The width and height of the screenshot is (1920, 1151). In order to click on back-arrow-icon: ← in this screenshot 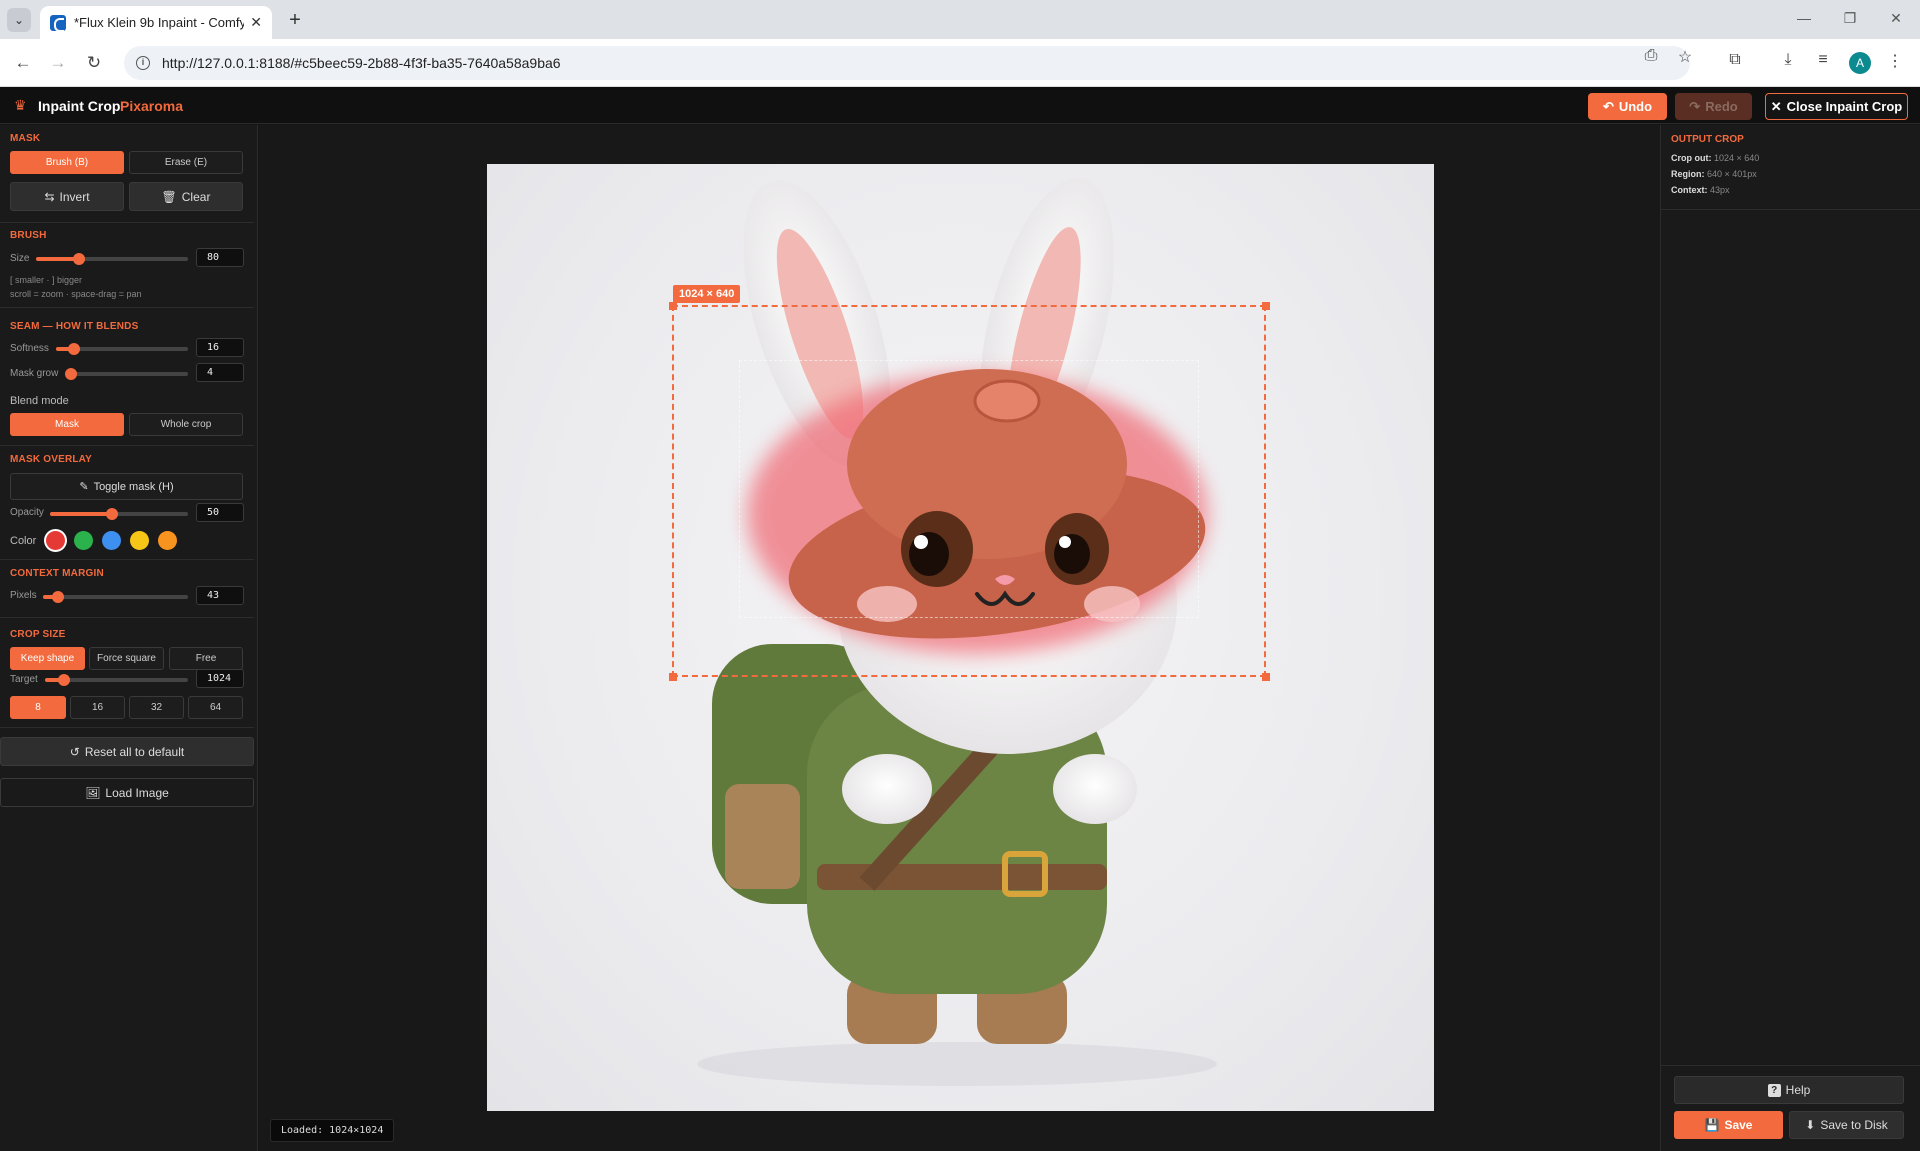, I will do `click(23, 63)`.